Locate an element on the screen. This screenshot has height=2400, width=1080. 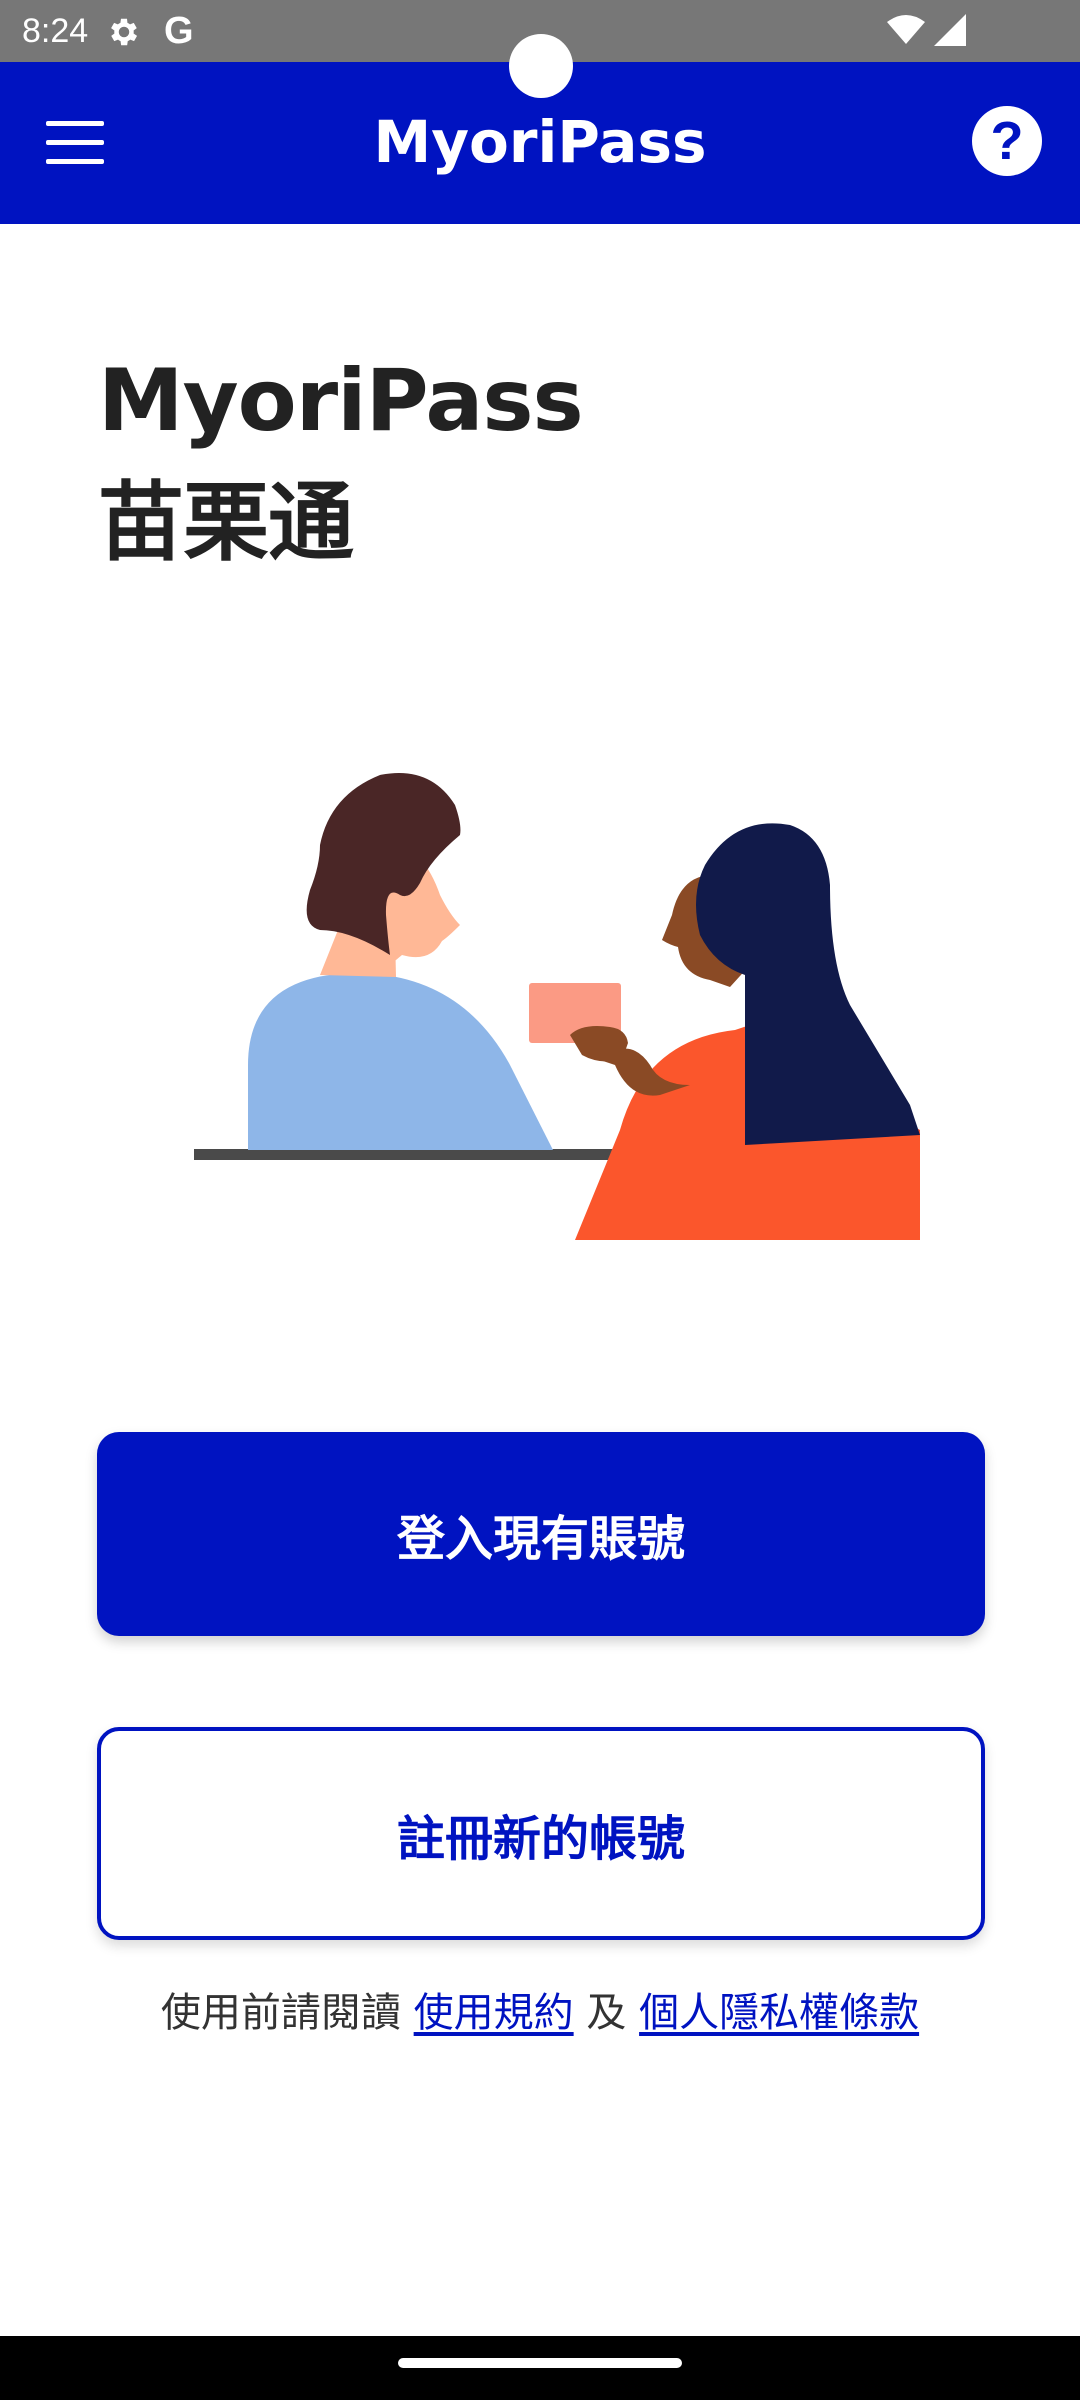
terms-prefix: 使用前請閱讀 is located at coordinates (287, 2013).